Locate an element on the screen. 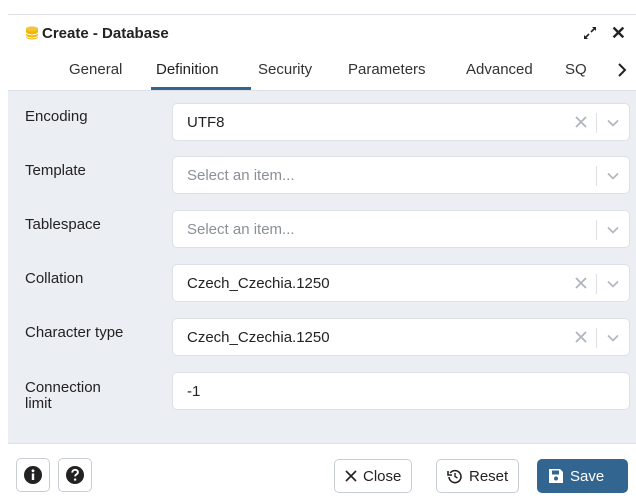 This screenshot has width=636, height=502. save-button: Save is located at coordinates (582, 476).